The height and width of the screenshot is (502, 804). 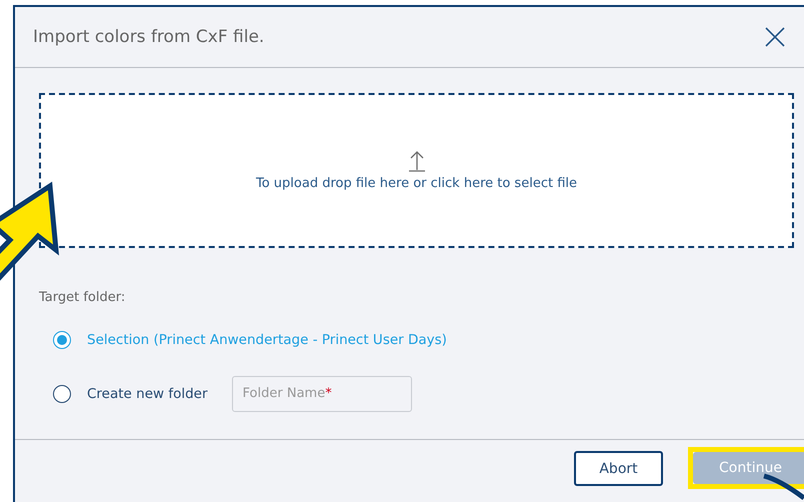 I want to click on drop-zone-text: To upload drop file here or click here to select file, so click(x=416, y=183).